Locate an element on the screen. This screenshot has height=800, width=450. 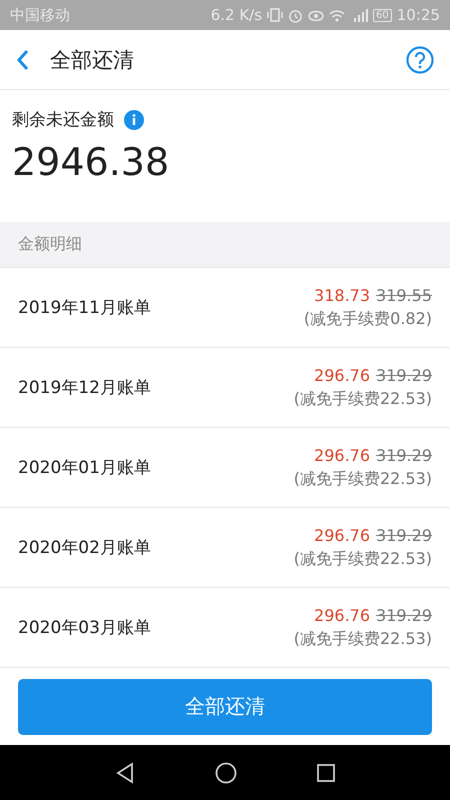
remaining-amount: 2946.38 is located at coordinates (91, 162).